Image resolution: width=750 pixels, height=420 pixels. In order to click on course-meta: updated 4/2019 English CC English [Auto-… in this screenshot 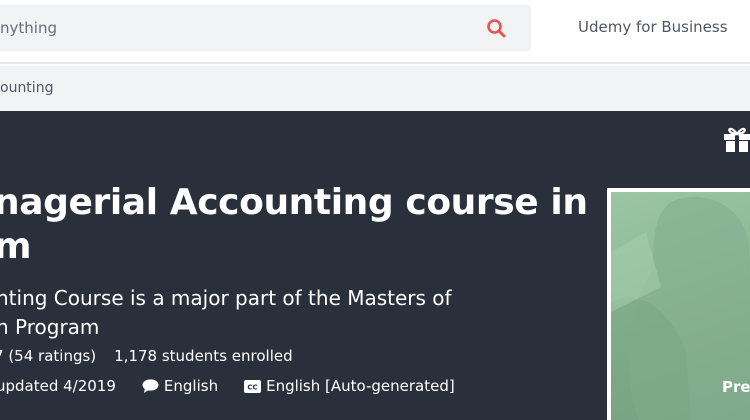, I will do `click(240, 386)`.